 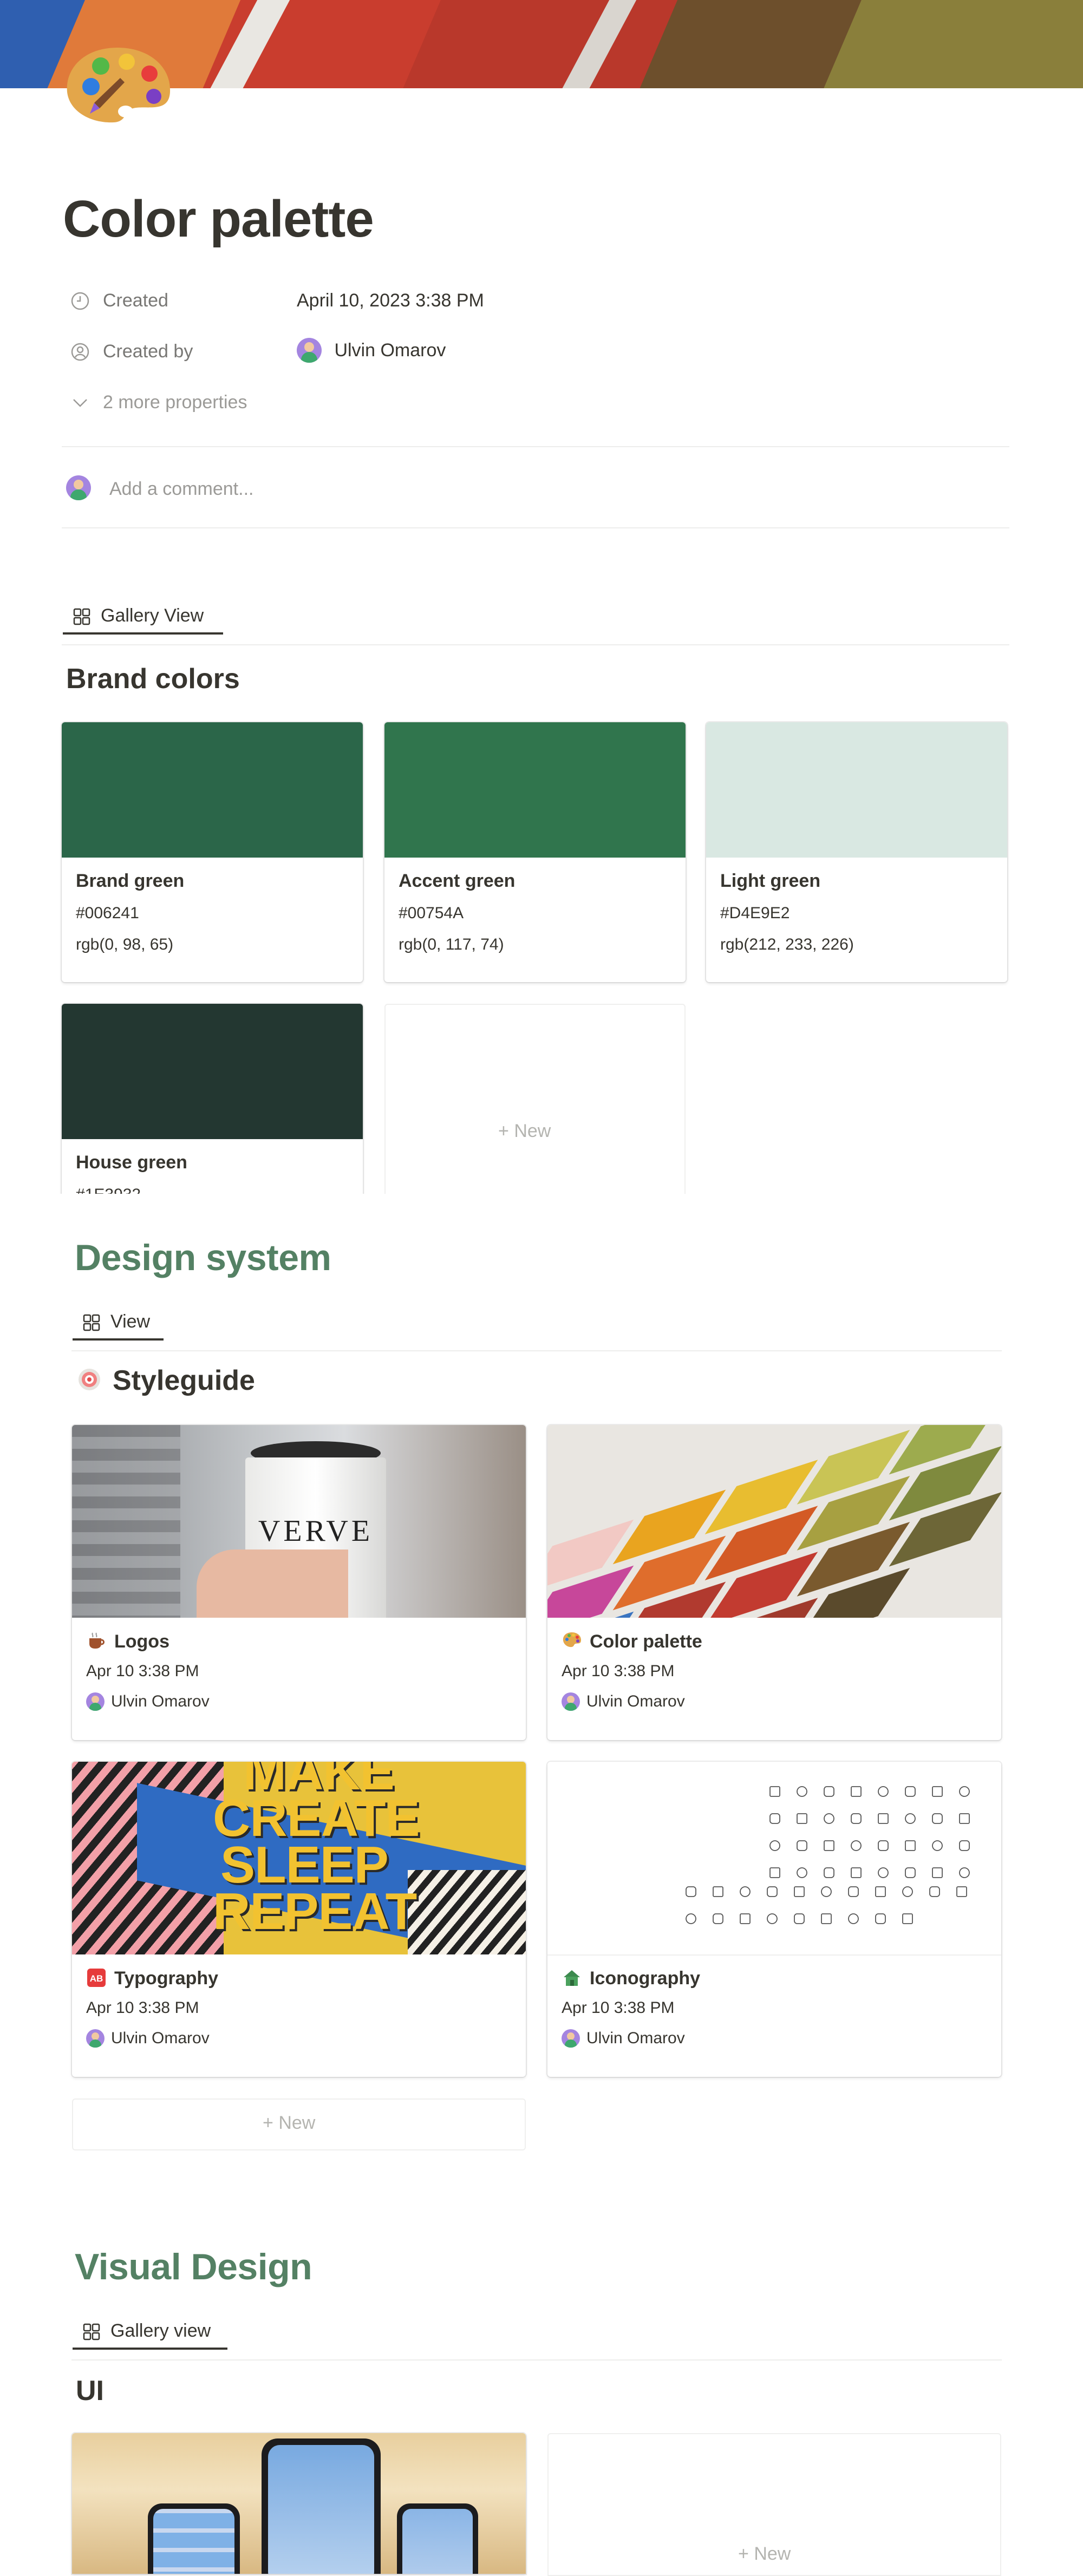 I want to click on color-card-accent-green: Accent green #00754A rgb(0, 117, 74), so click(x=535, y=852).